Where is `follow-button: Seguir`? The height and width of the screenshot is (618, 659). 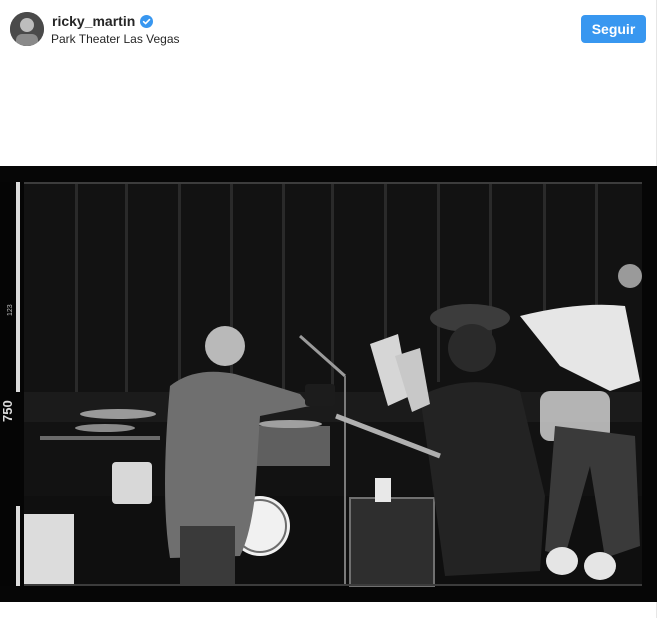
follow-button: Seguir is located at coordinates (613, 29).